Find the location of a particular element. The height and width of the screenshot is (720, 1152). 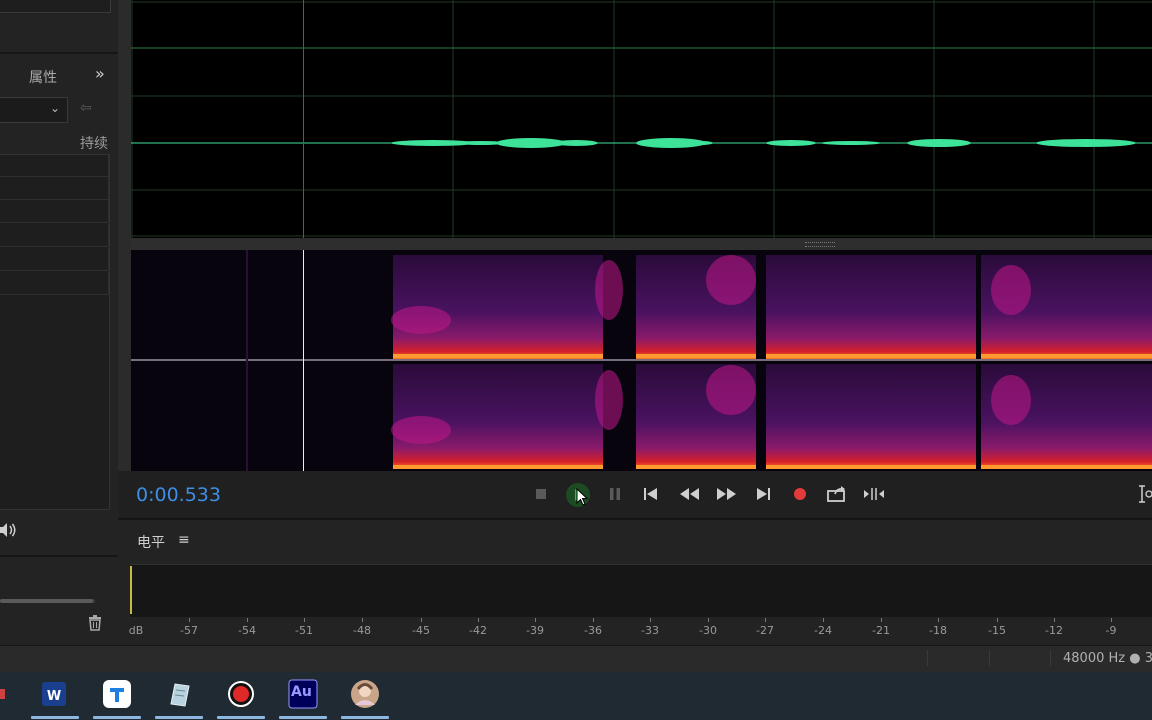

audition-label: Au is located at coordinates (301, 692).